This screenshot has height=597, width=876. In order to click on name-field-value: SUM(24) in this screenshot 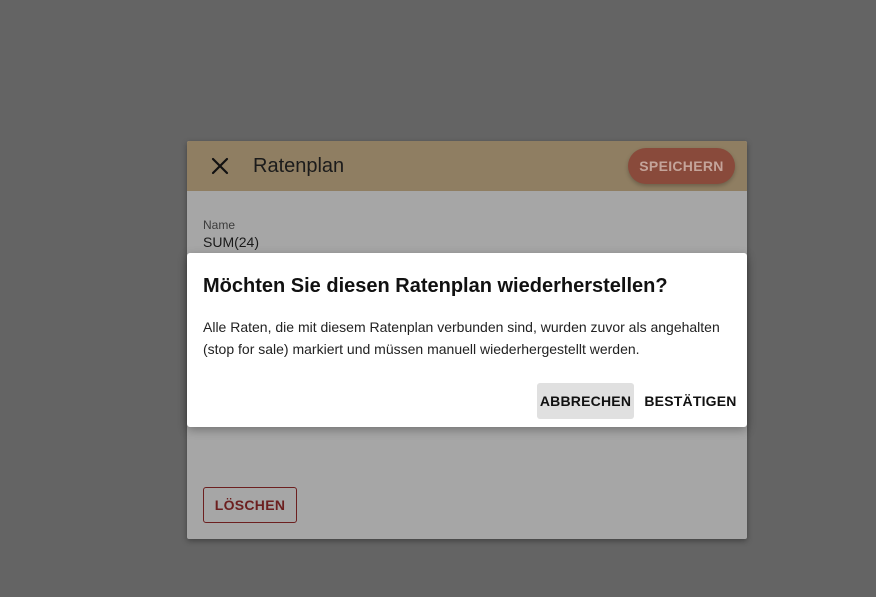, I will do `click(231, 242)`.